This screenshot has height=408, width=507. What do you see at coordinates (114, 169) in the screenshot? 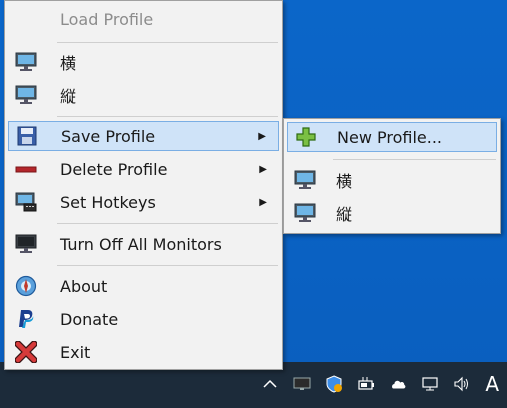
I see `menu-item-label: Delete Profile` at bounding box center [114, 169].